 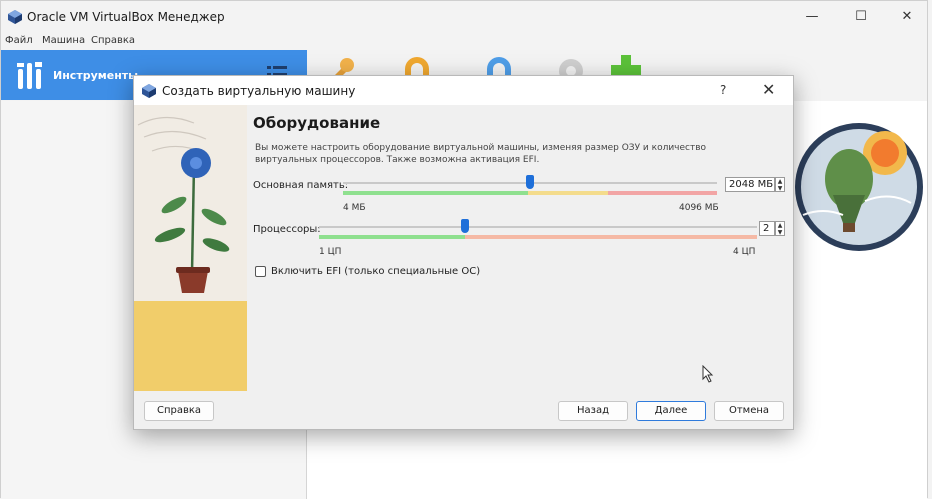 I want to click on cpu-min-label: 1 ЦП, so click(x=330, y=252).